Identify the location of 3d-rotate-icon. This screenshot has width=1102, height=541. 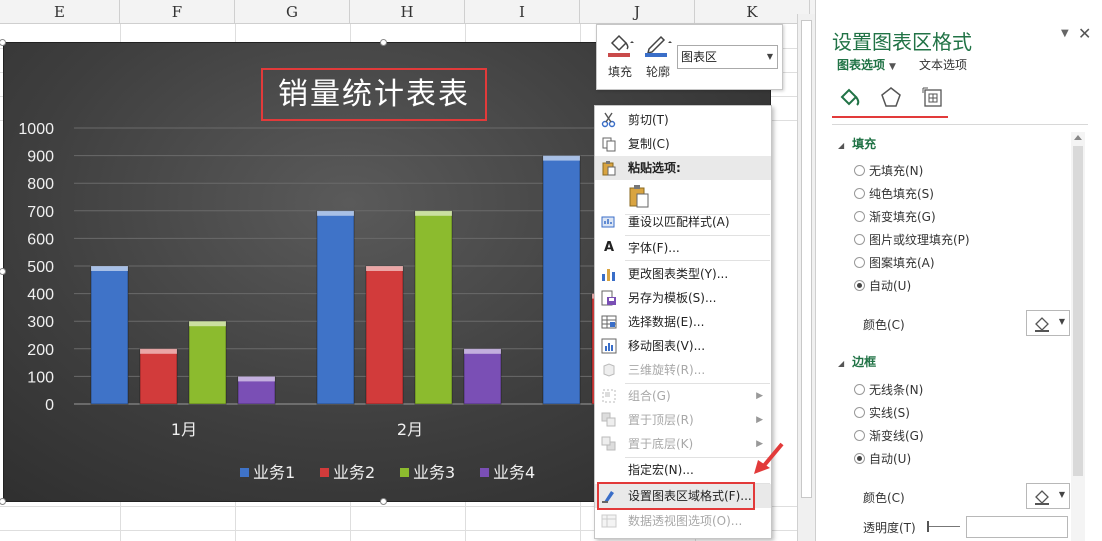
(609, 370).